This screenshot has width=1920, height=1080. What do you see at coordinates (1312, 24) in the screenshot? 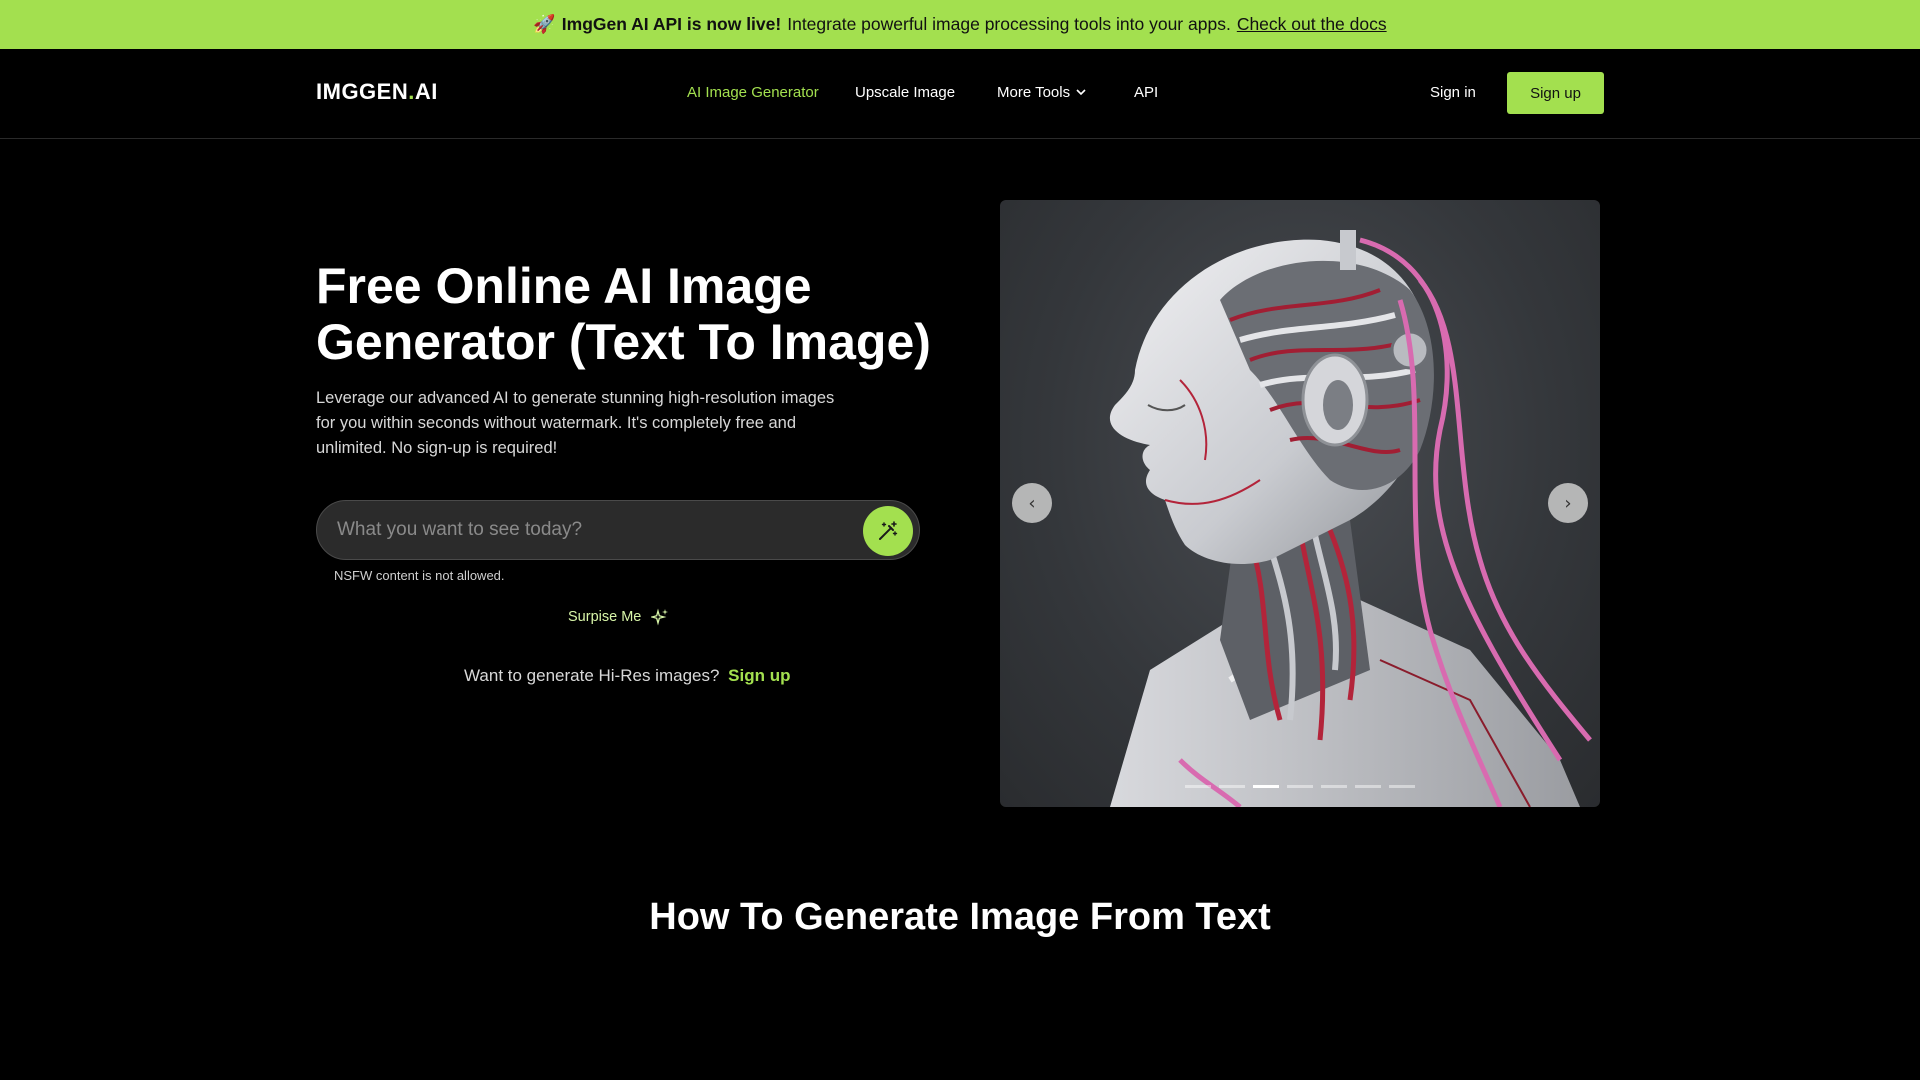
I see `docs-link: Check out the docs` at bounding box center [1312, 24].